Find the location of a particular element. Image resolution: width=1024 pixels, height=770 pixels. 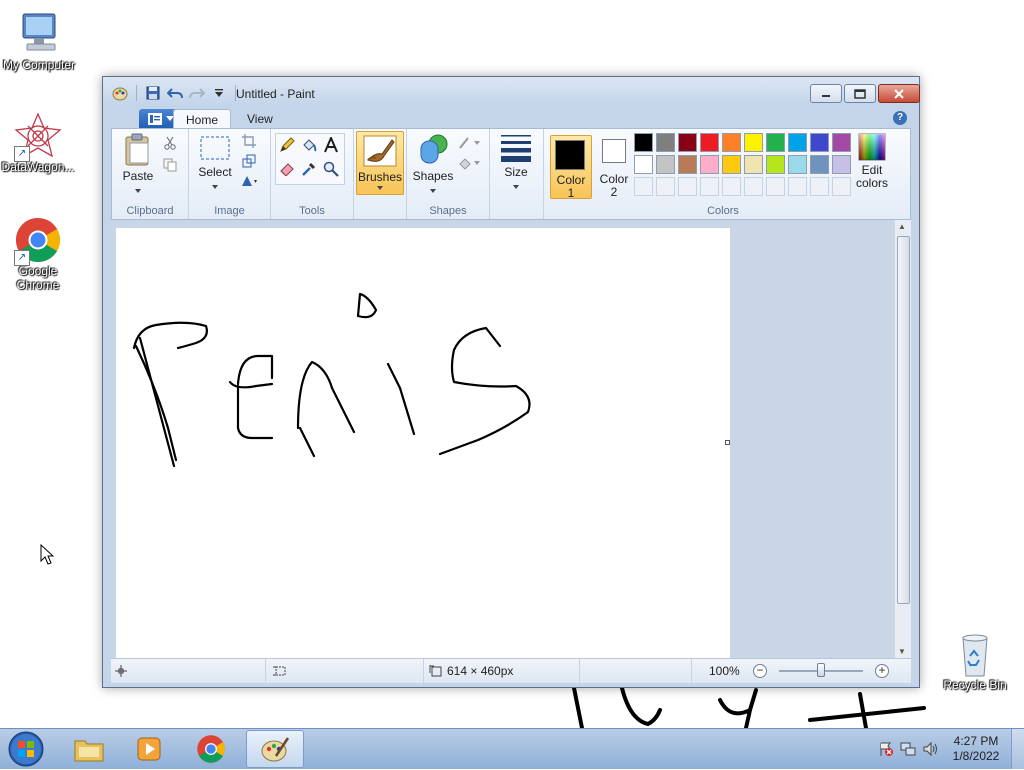

color-picker-button is located at coordinates (309, 169).